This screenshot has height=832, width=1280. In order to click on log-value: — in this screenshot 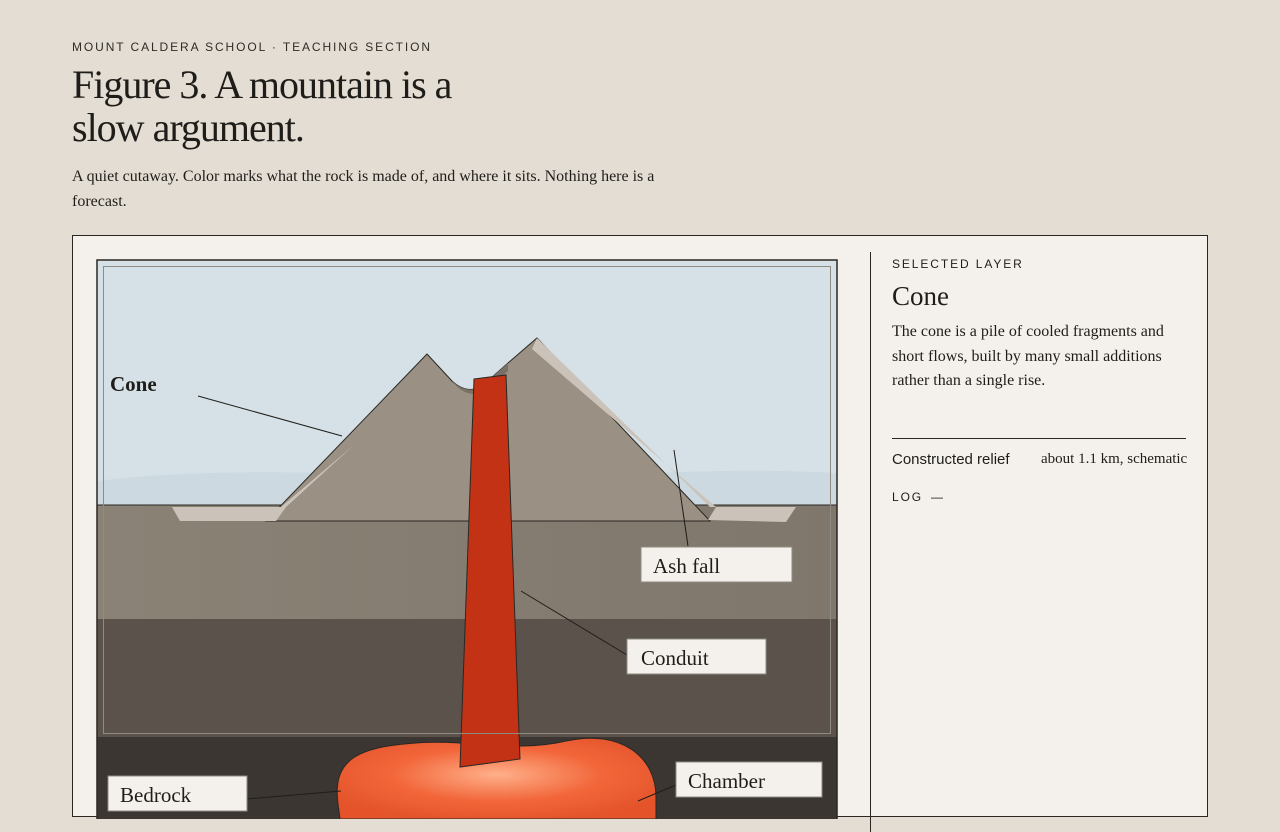, I will do `click(937, 497)`.